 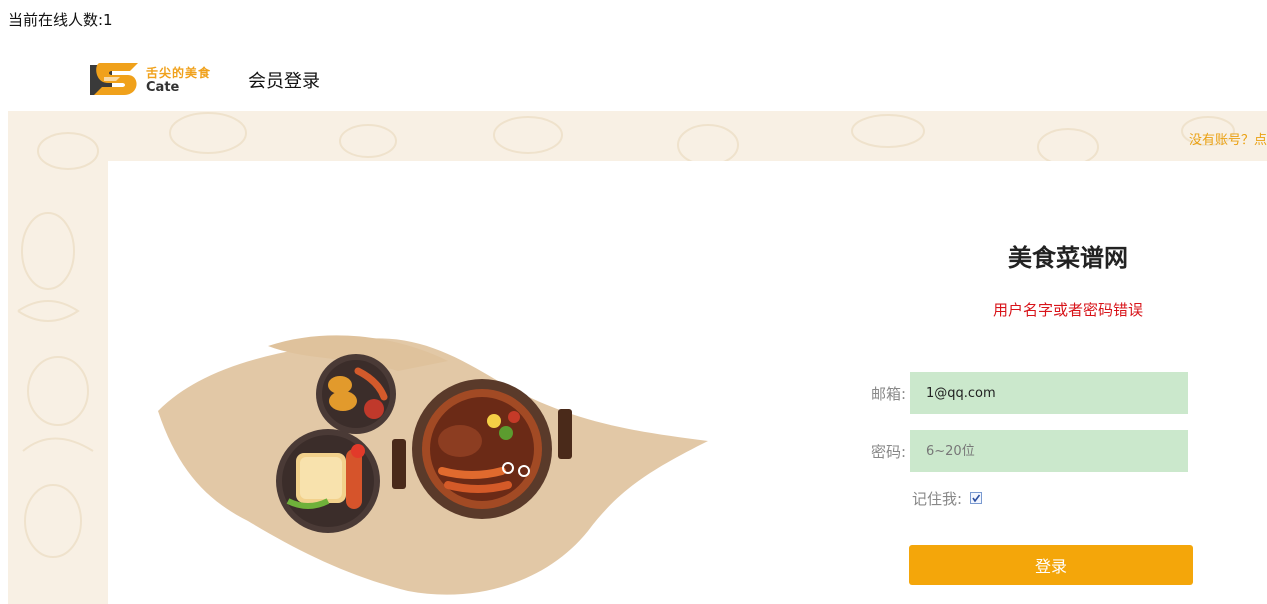 I want to click on cate-logo-icon, so click(x=114, y=79).